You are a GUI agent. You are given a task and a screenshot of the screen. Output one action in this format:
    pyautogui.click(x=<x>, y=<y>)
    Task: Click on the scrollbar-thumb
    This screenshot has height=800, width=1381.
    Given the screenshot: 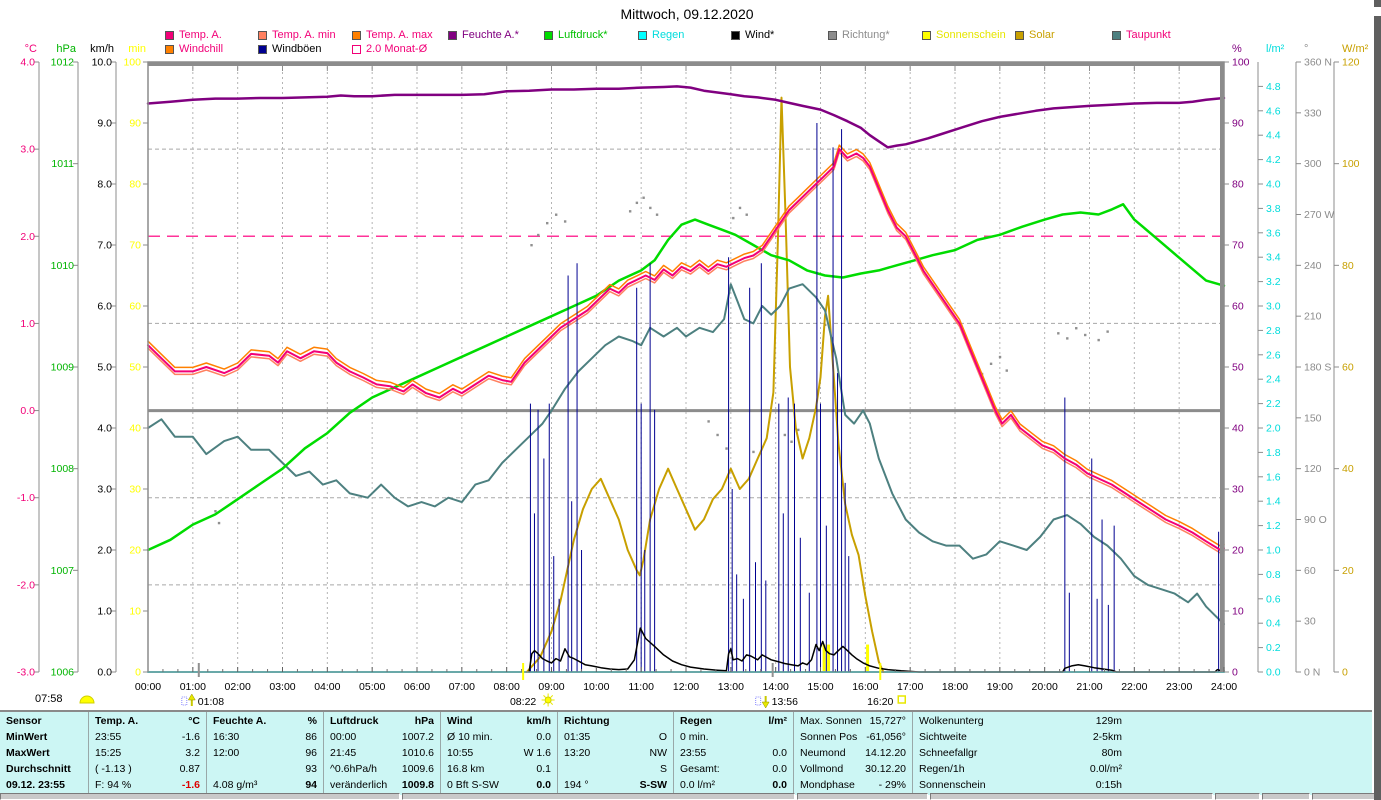 What is the action you would take?
    pyautogui.click(x=1377, y=11)
    